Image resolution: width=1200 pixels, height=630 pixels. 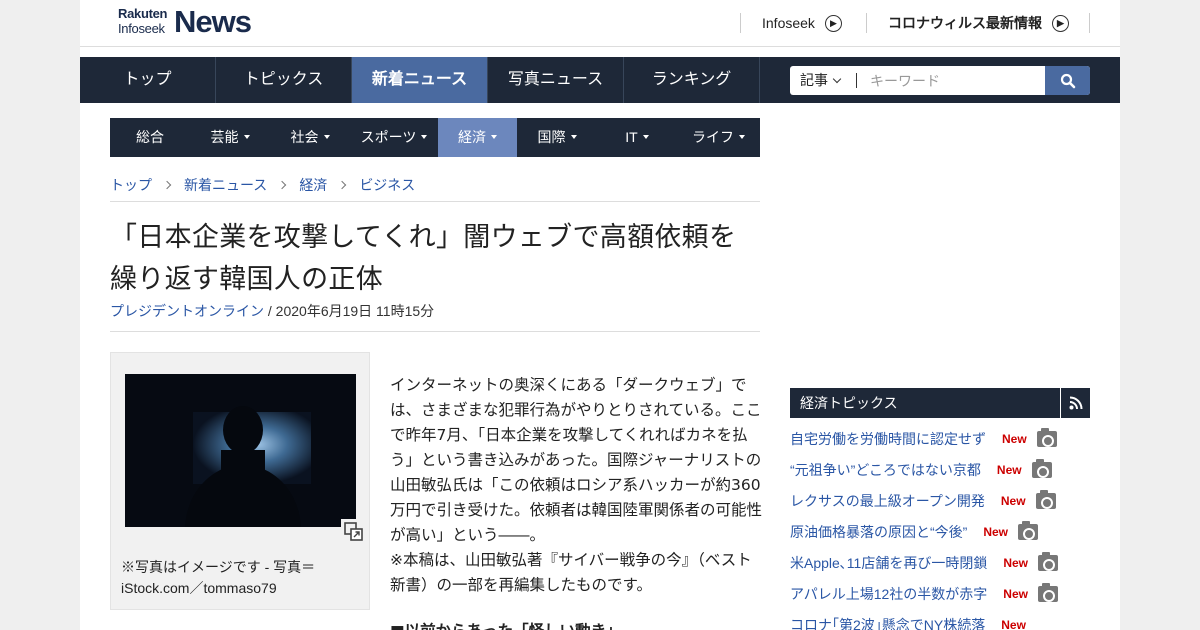 What do you see at coordinates (148, 80) in the screenshot?
I see `main-nav-top: トップ` at bounding box center [148, 80].